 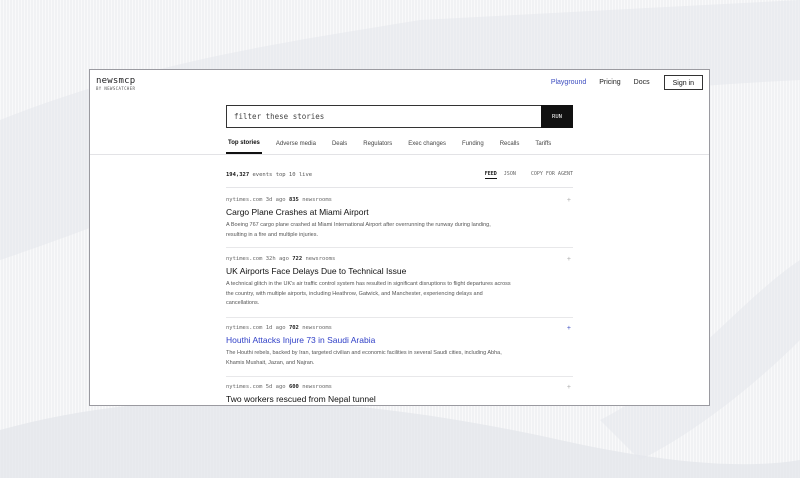 I want to click on story-age: 5d ago, so click(x=275, y=387).